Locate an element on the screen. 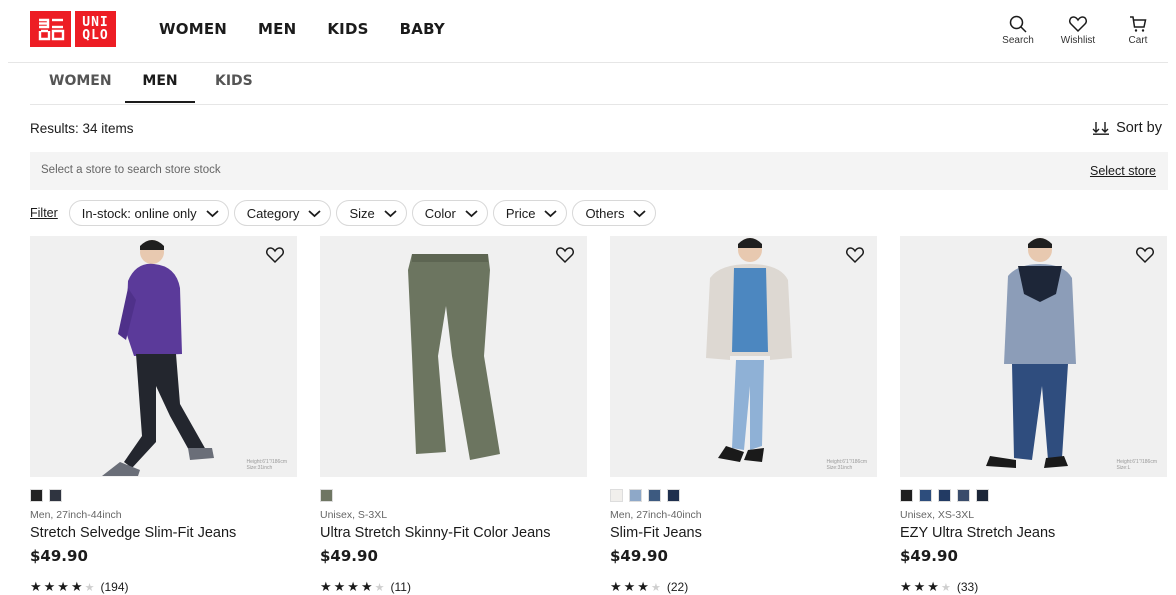 The width and height of the screenshot is (1176, 595). cart-label: Cart is located at coordinates (1138, 40).